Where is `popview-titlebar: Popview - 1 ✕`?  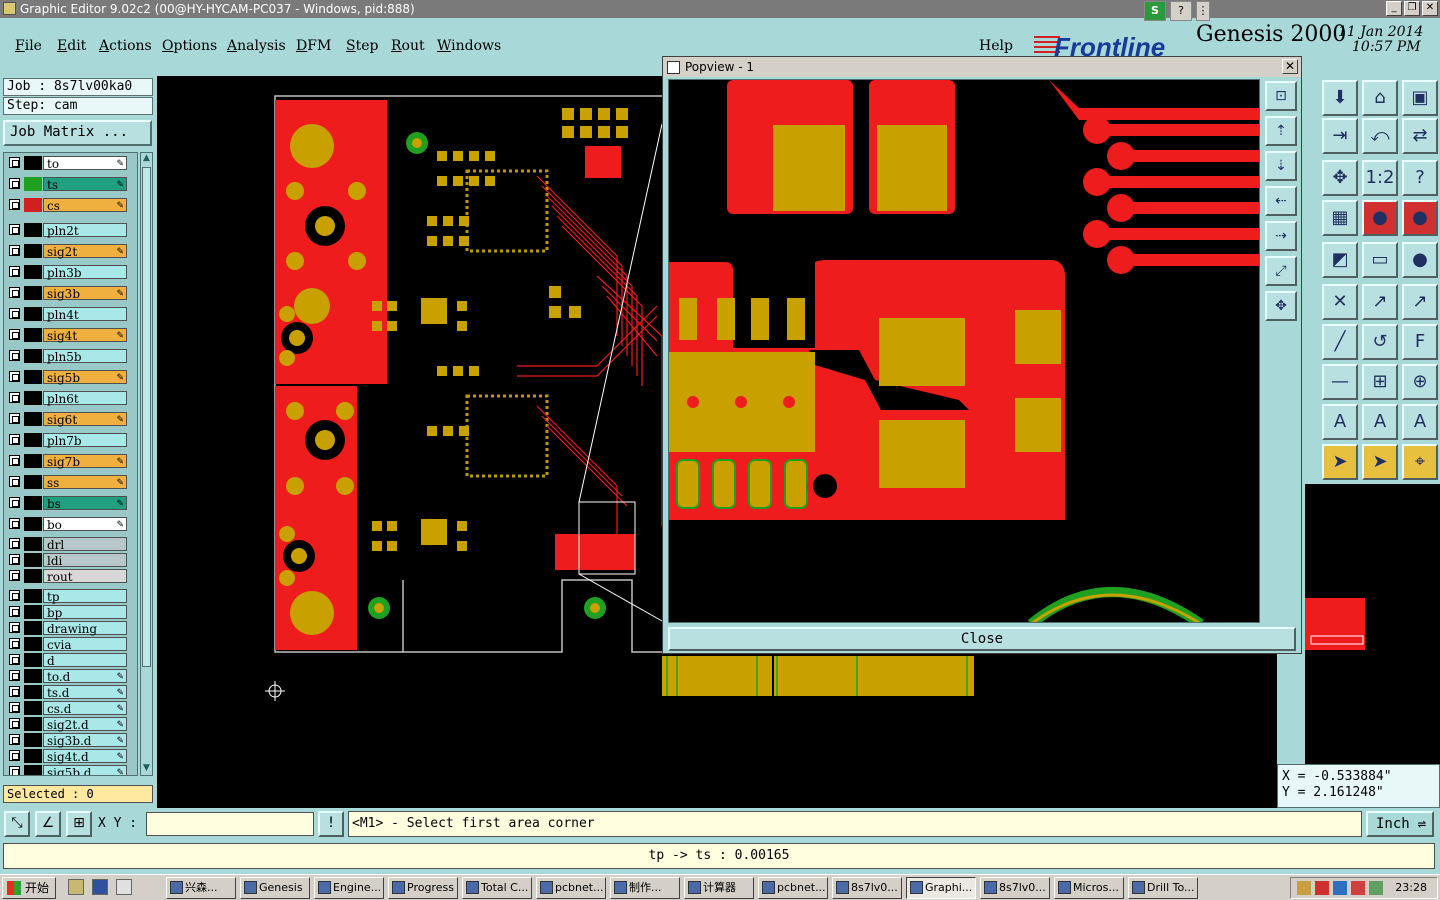
popview-titlebar: Popview - 1 ✕ is located at coordinates (982, 67).